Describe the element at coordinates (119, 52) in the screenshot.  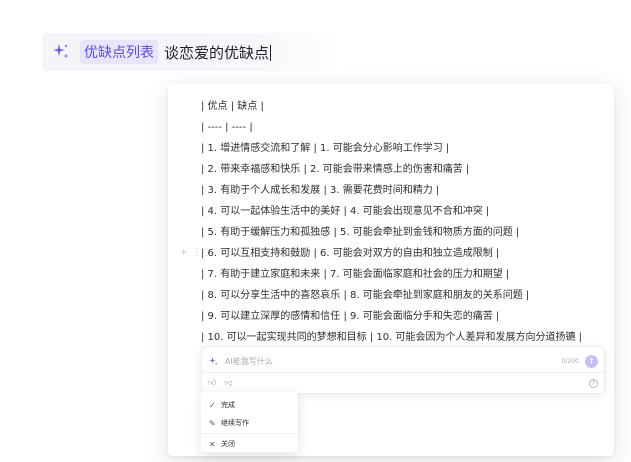
I see `template-tag: 优缺点列表` at that location.